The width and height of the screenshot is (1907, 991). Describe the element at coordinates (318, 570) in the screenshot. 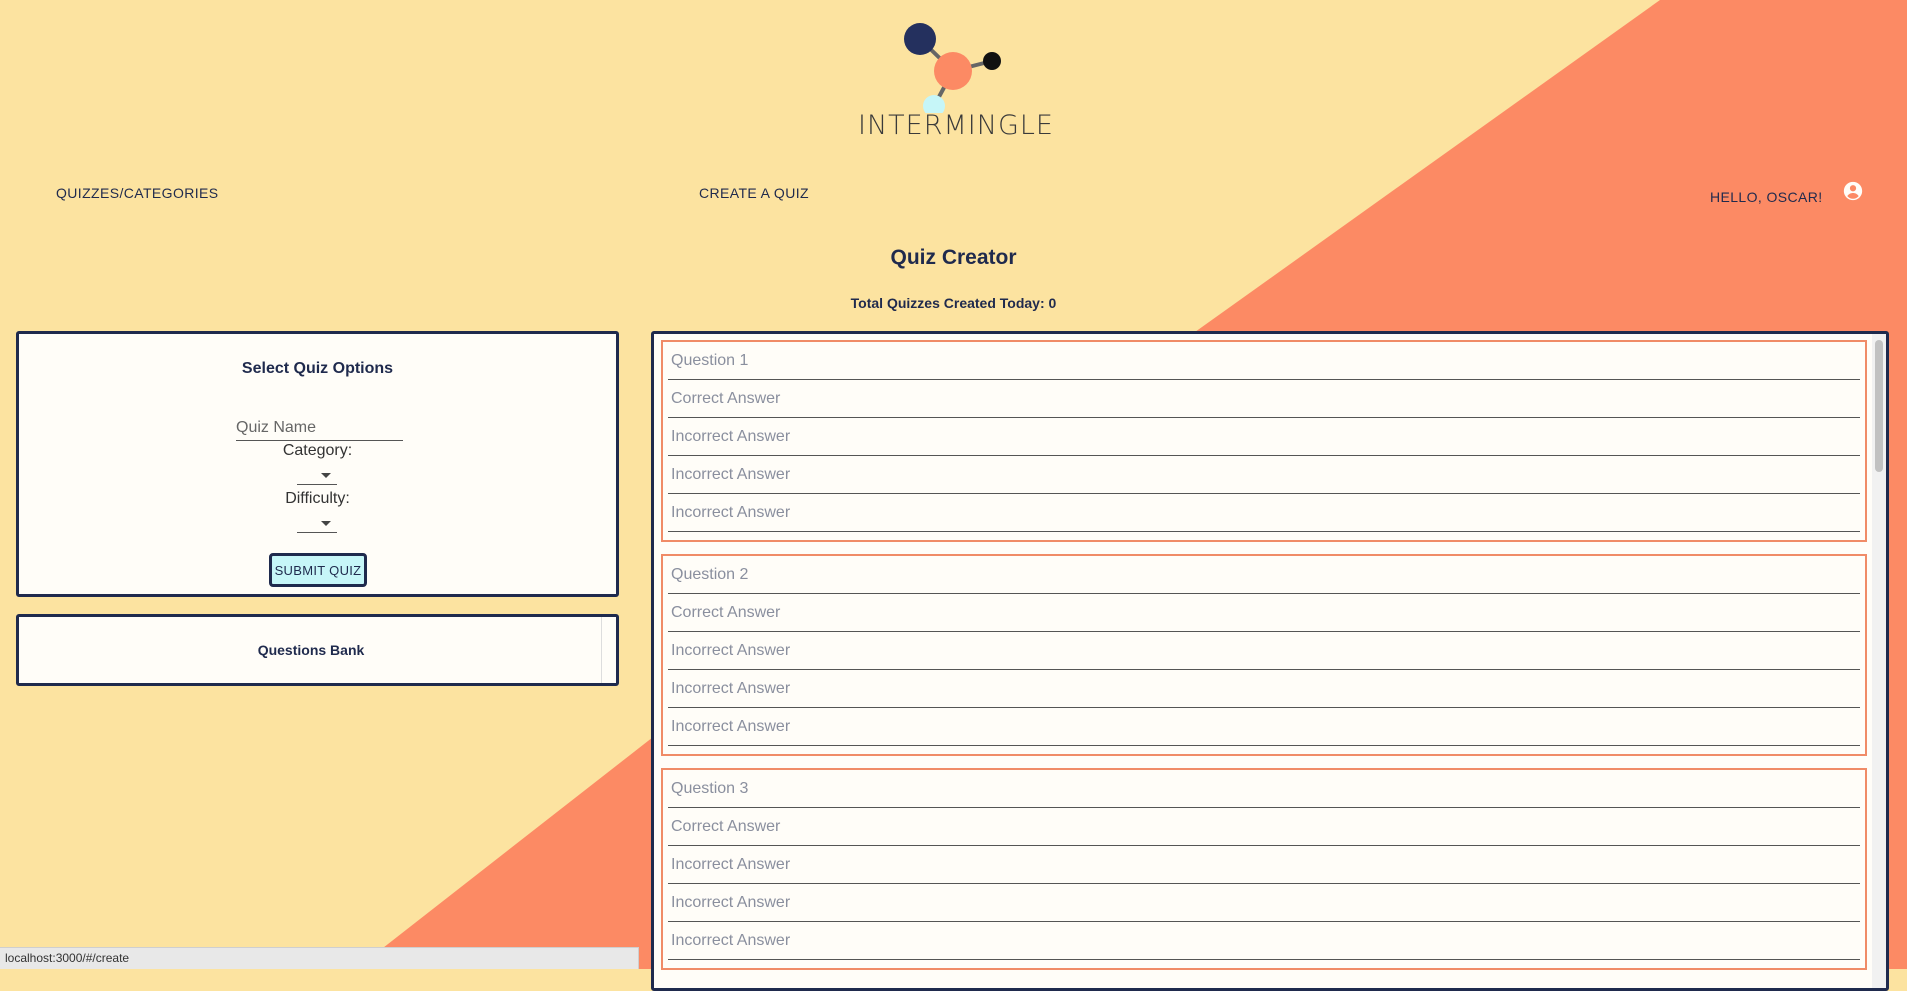

I see `submit-quiz-button: SUBMIT QUIZ` at that location.